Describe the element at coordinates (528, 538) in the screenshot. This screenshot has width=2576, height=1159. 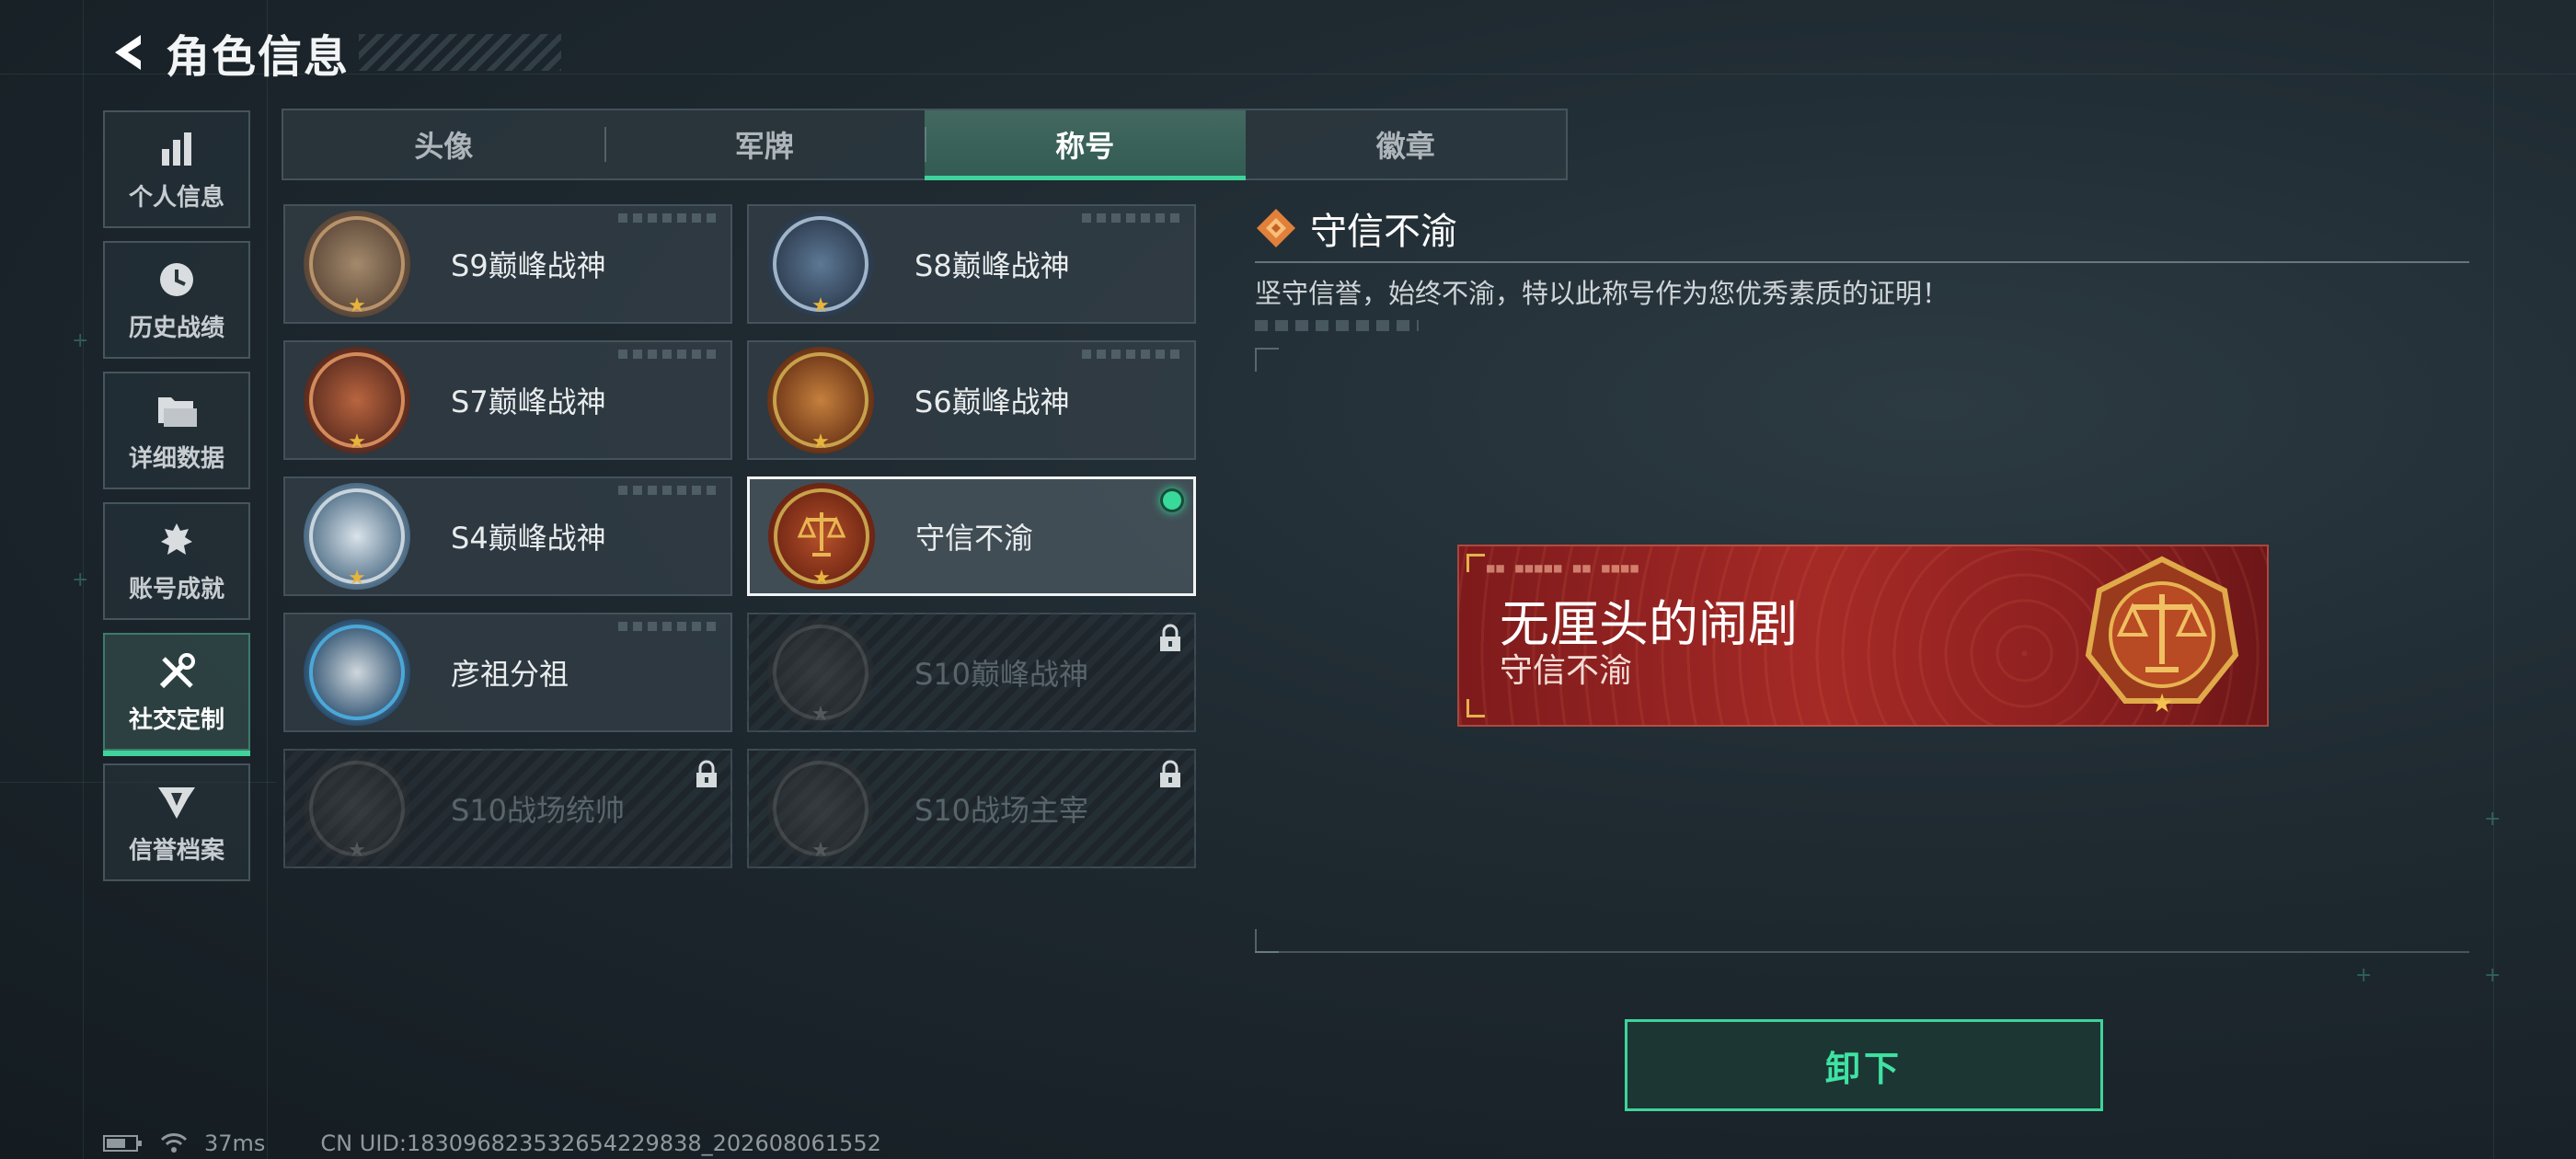
I see `title-name: S4巅峰战神` at that location.